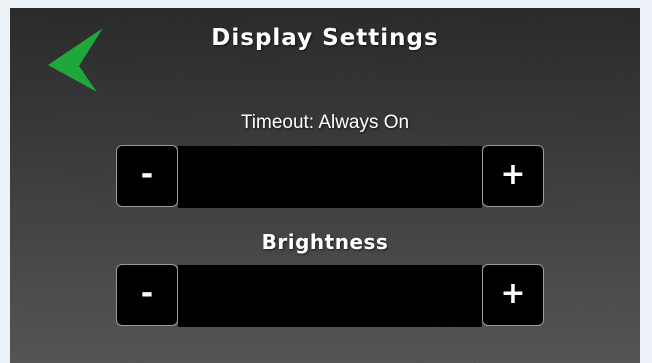  What do you see at coordinates (325, 122) in the screenshot?
I see `timeout-label: Timeout: Always On` at bounding box center [325, 122].